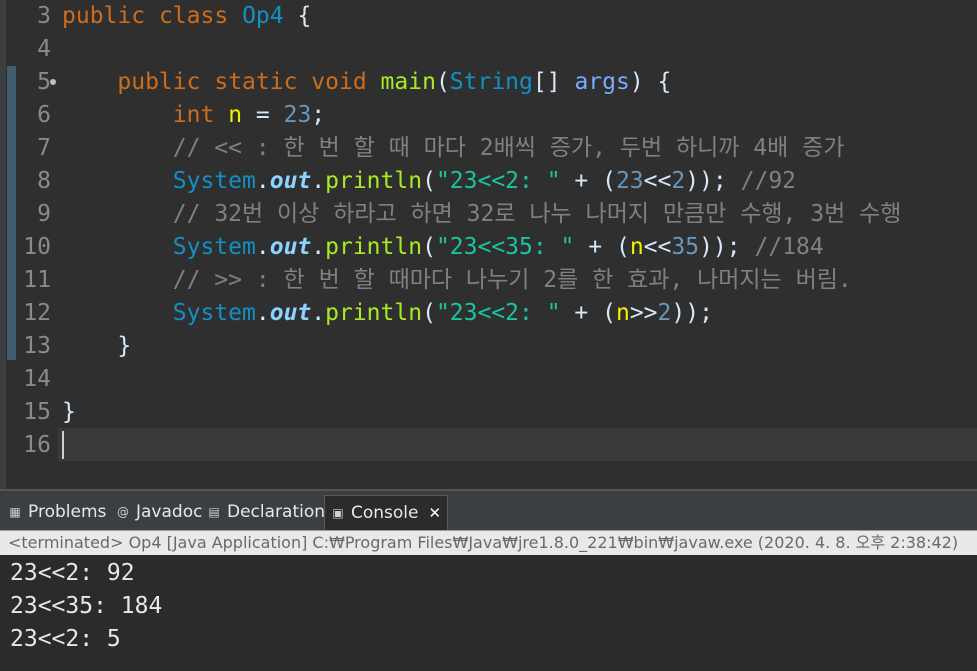 The height and width of the screenshot is (671, 977). I want to click on line-number: 3, so click(44, 16).